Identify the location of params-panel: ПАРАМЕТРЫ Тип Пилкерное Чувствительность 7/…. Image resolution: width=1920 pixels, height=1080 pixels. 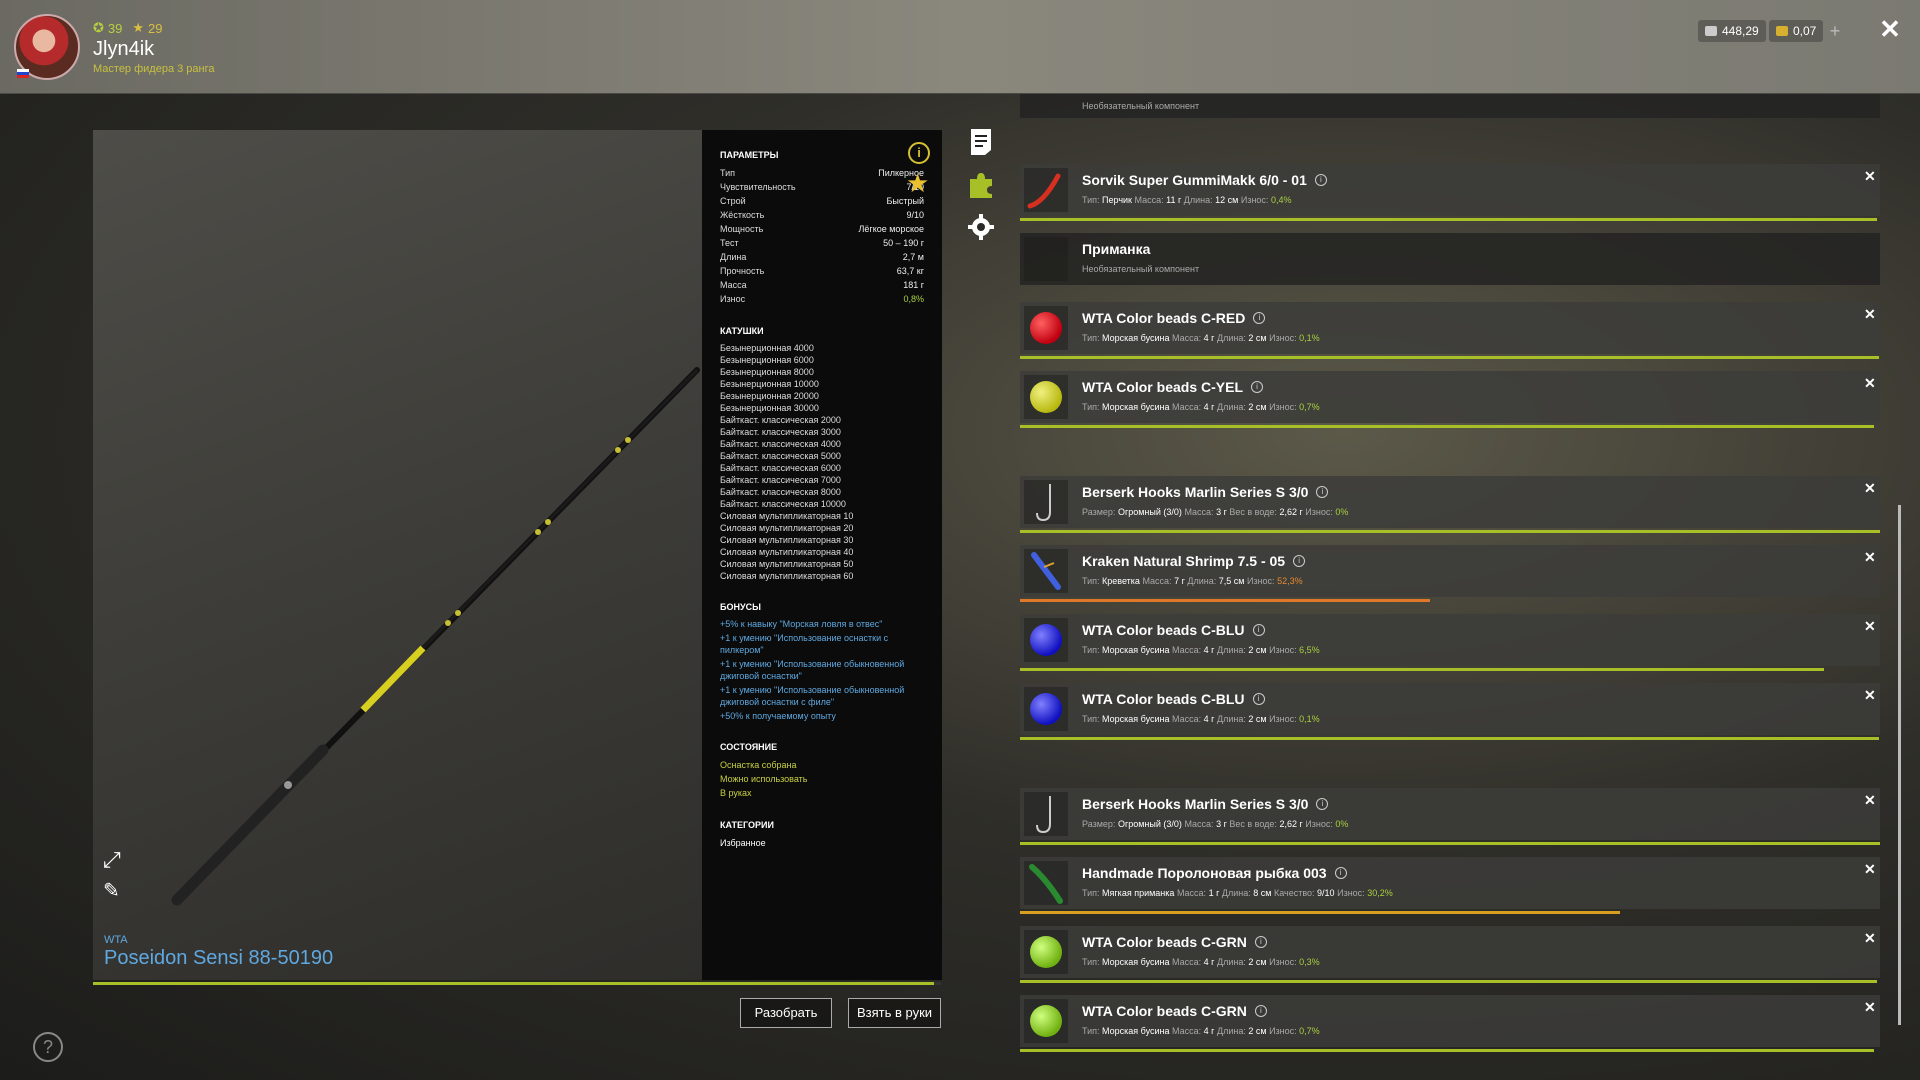
(822, 555).